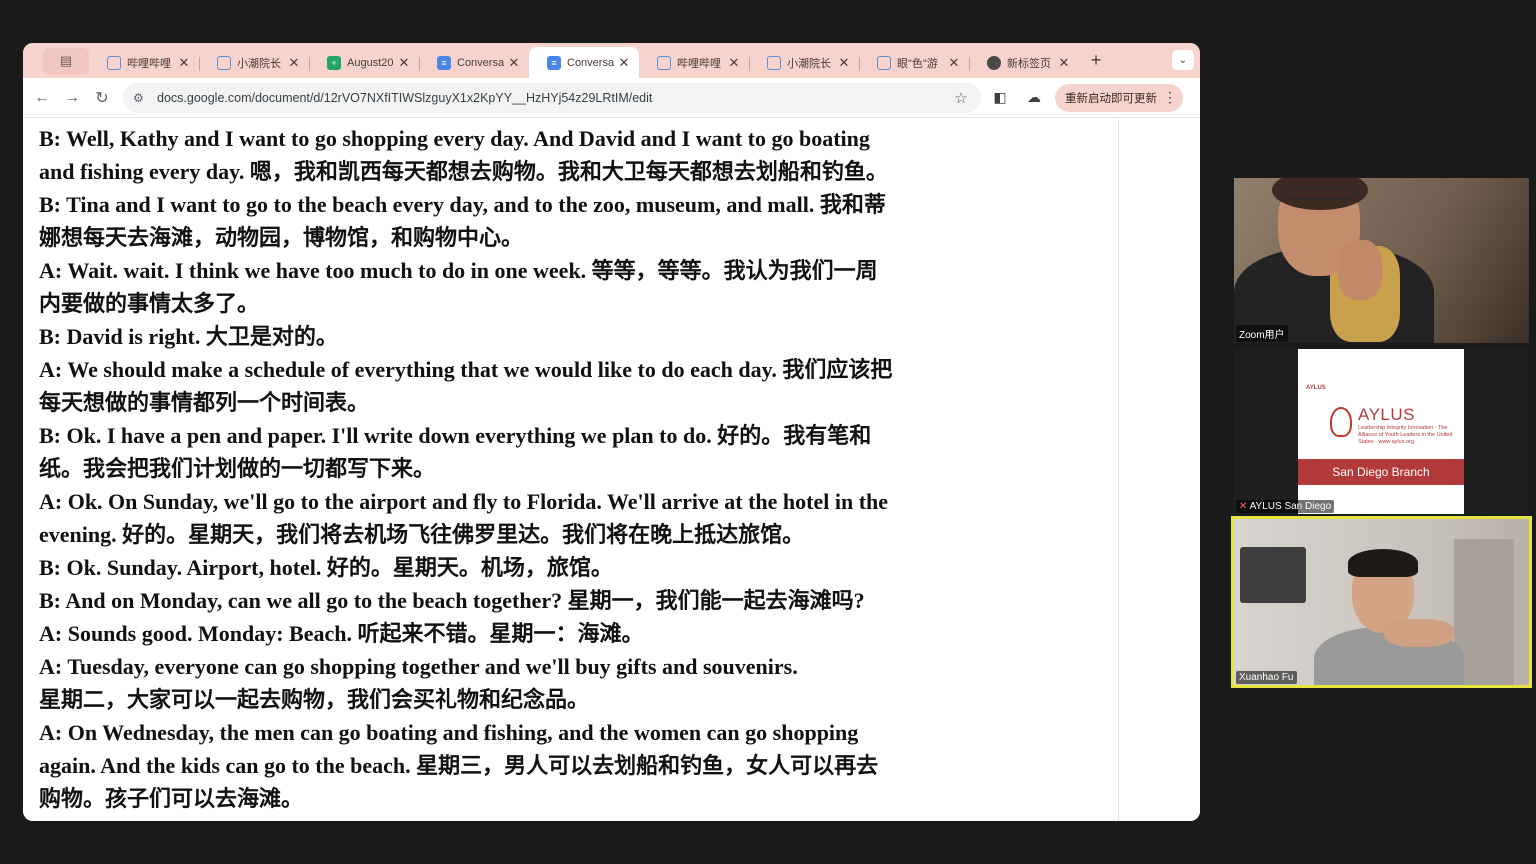  Describe the element at coordinates (1183, 60) in the screenshot. I see `tab-search-icon: ⌄` at that location.